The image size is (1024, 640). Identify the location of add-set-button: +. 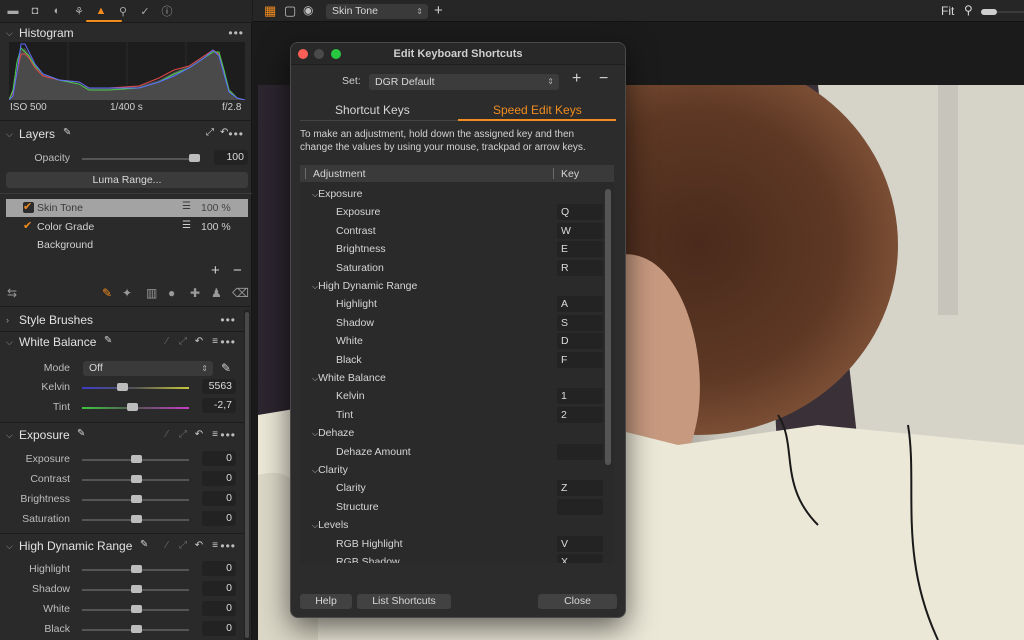
(576, 79).